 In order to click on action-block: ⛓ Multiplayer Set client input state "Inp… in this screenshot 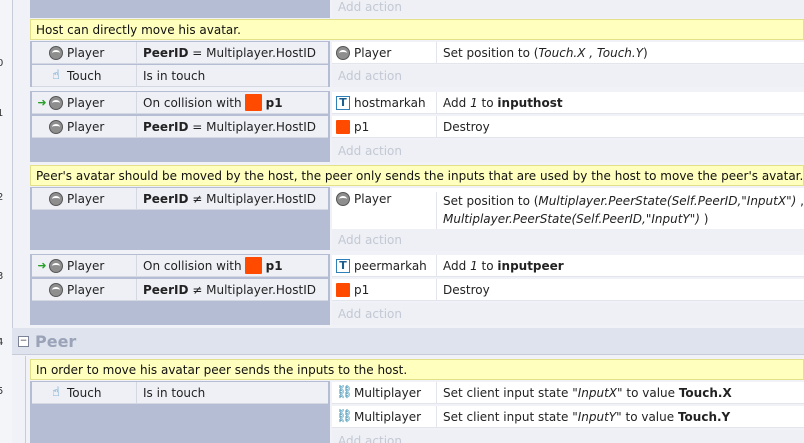, I will do `click(568, 412)`.